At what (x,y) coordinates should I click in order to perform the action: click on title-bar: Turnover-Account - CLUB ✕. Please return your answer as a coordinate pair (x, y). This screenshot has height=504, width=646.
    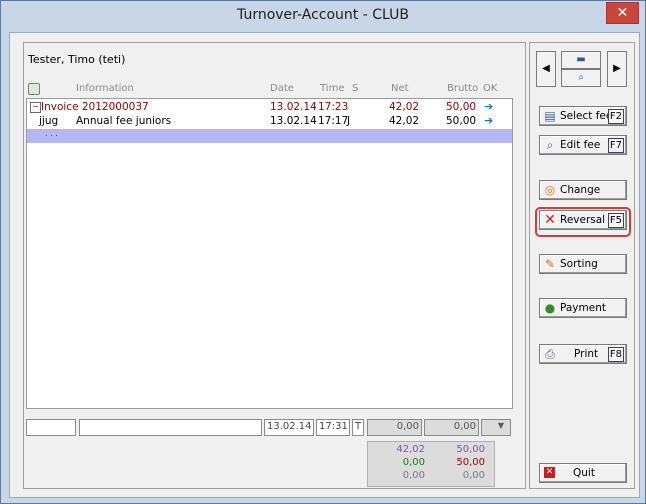
    Looking at the image, I should click on (323, 16).